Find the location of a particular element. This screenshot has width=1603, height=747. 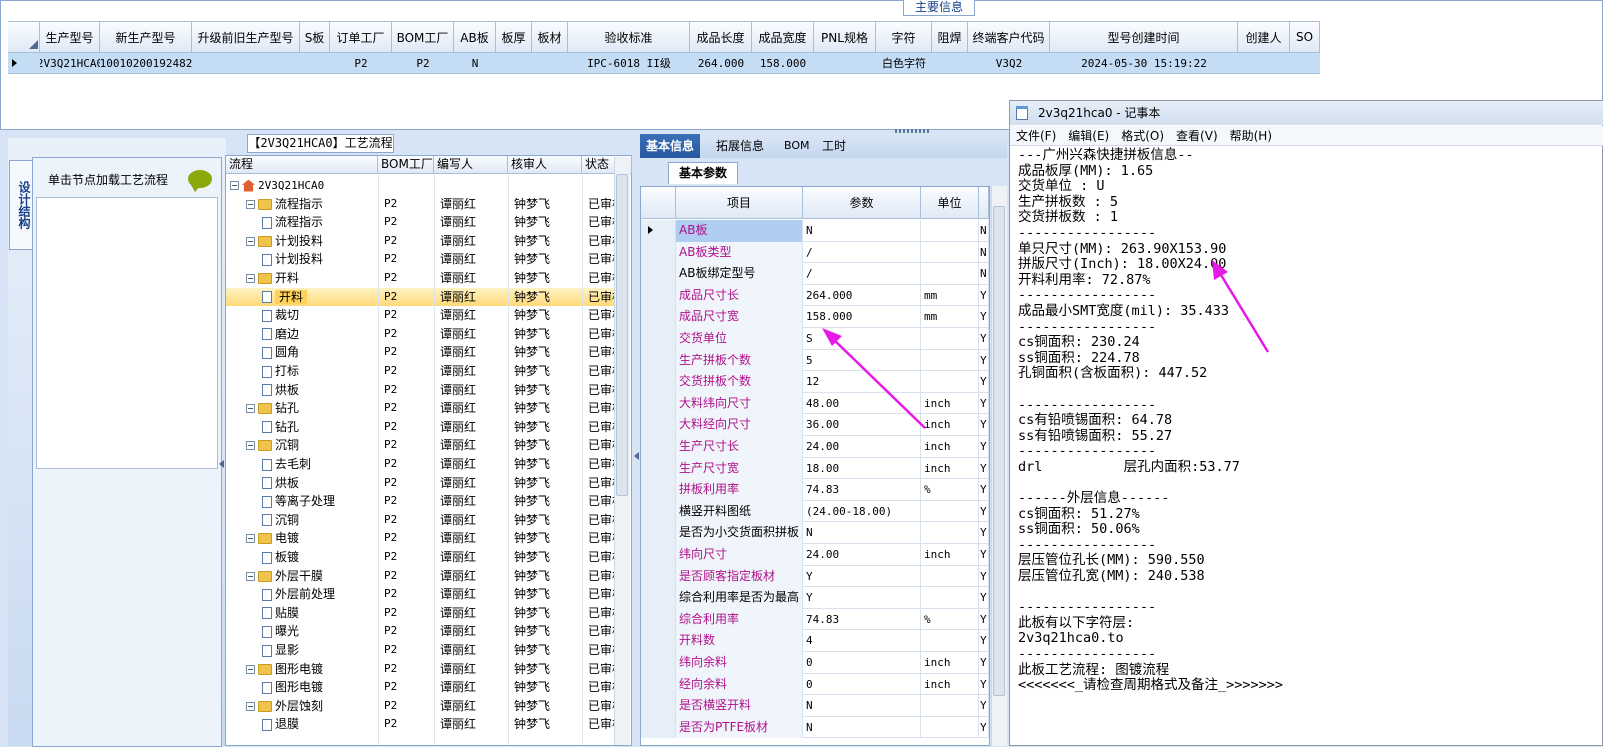

annotation-arrows is located at coordinates (1046, 344).